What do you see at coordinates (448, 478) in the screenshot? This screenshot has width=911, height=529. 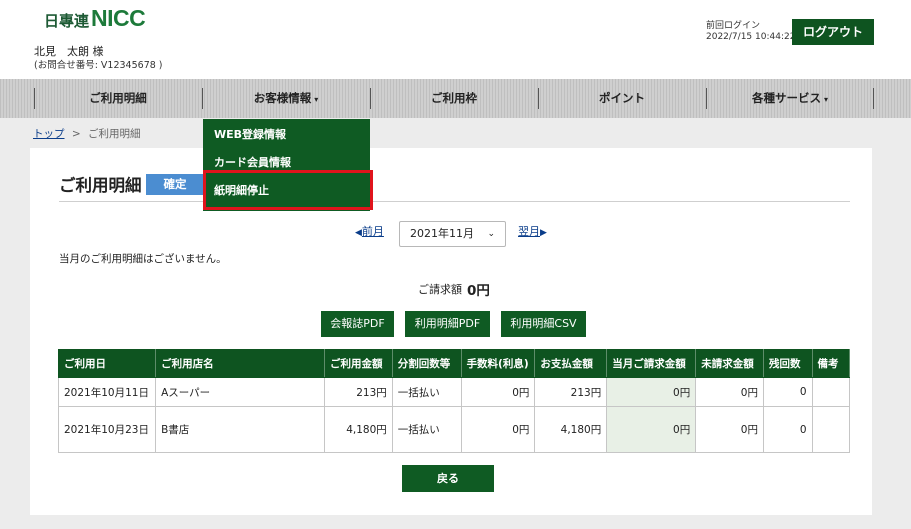 I see `back-button: 戻る` at bounding box center [448, 478].